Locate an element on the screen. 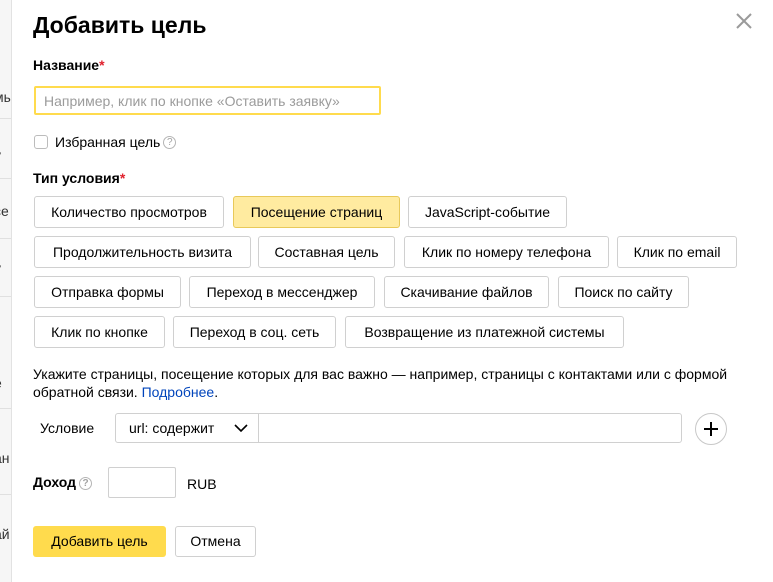 Image resolution: width=773 pixels, height=582 pixels. condition-type-file-download: Скачивание файлов is located at coordinates (466, 292).